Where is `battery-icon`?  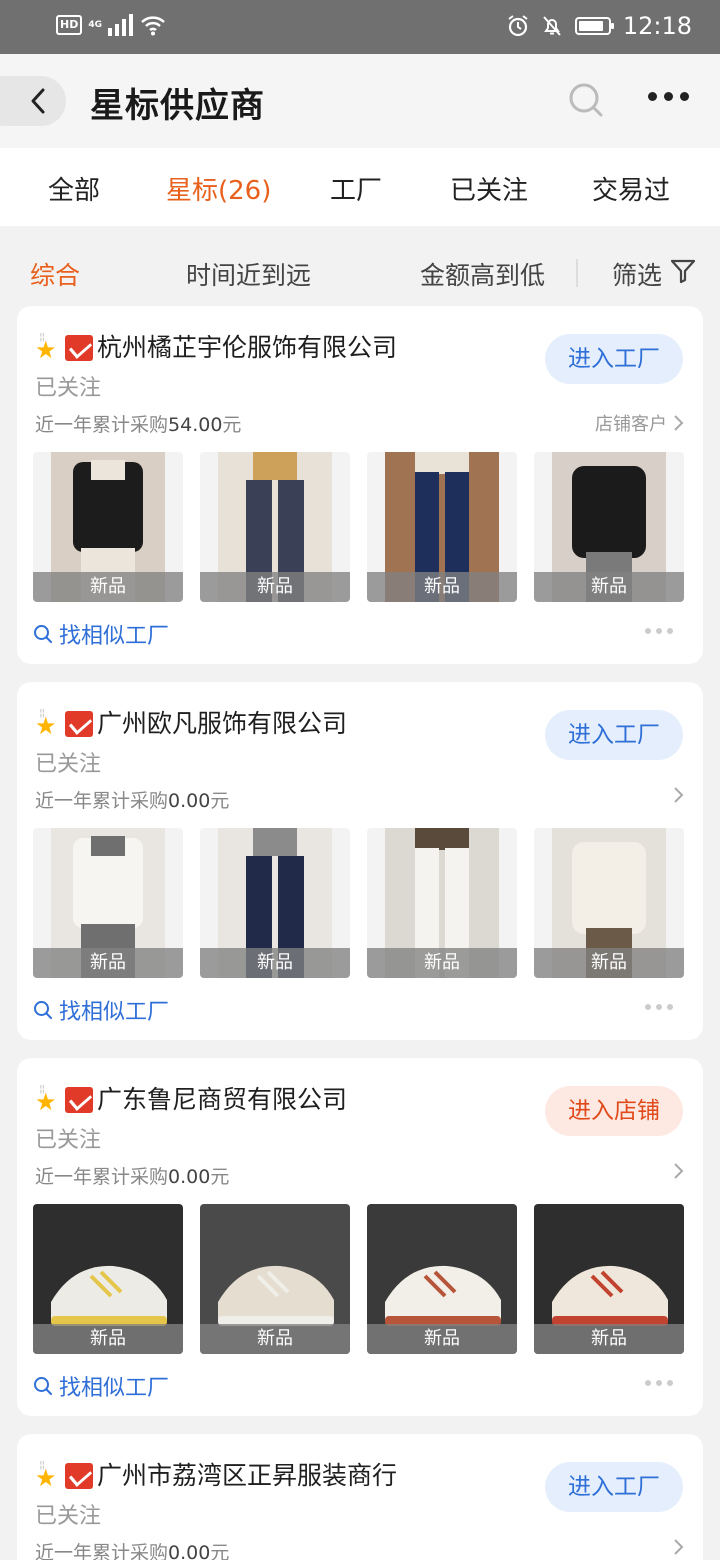 battery-icon is located at coordinates (594, 26).